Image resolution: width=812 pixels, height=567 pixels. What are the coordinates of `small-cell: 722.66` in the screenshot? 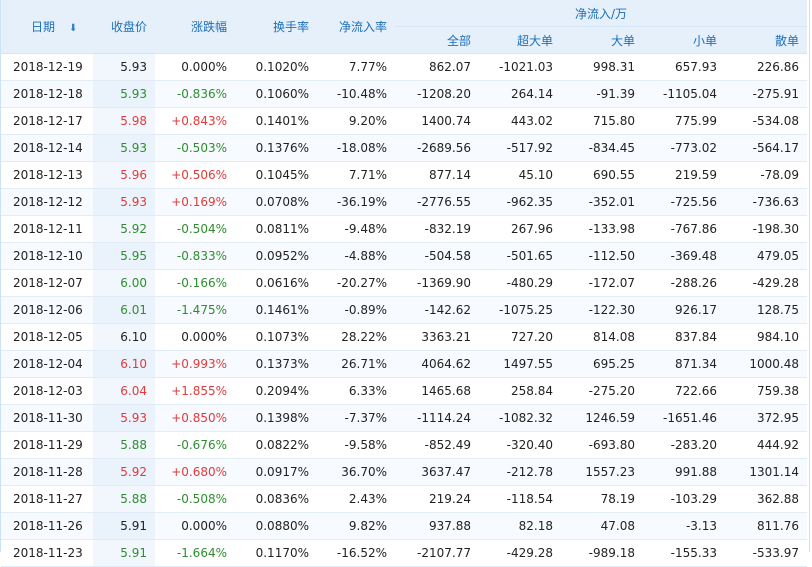 It's located at (684, 391).